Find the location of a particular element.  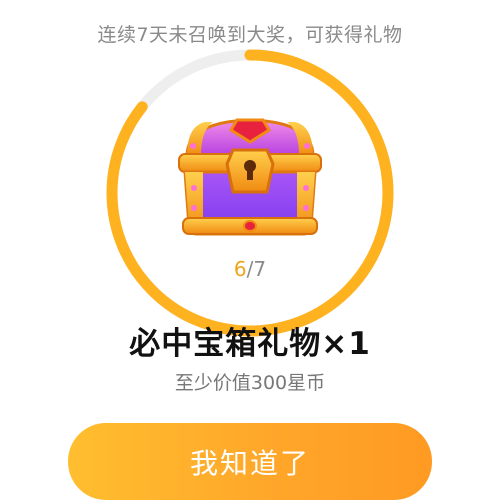

prize-description: 至少价值300星币 is located at coordinates (250, 383).